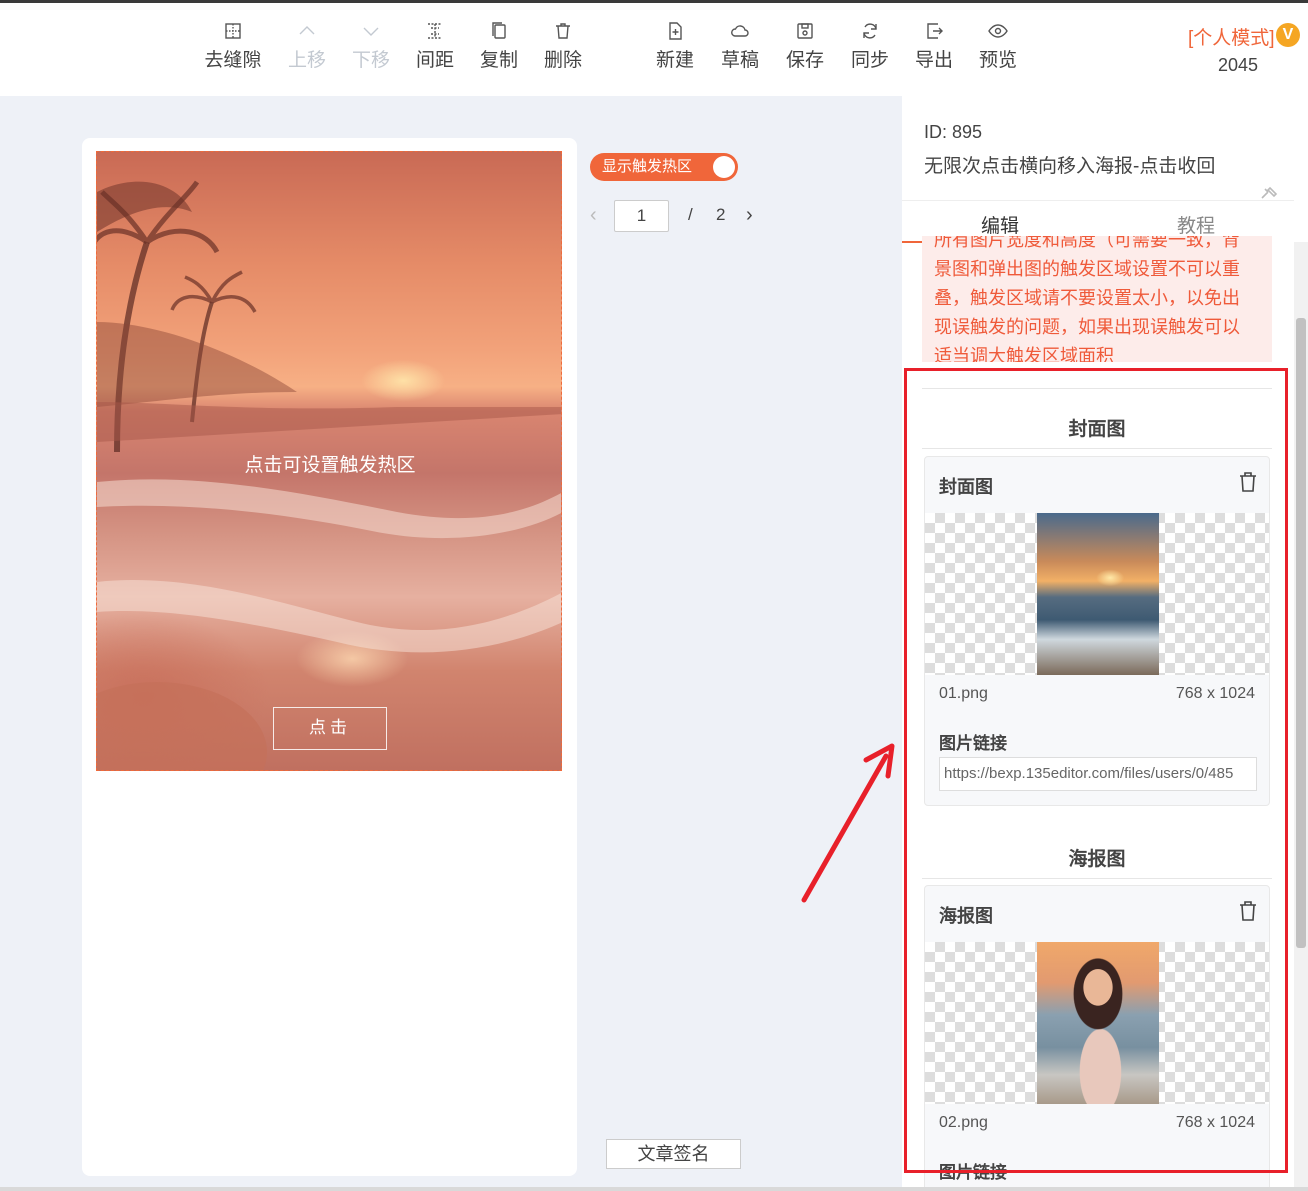 This screenshot has height=1191, width=1308. What do you see at coordinates (749, 215) in the screenshot?
I see `chevron-right-icon: ›` at bounding box center [749, 215].